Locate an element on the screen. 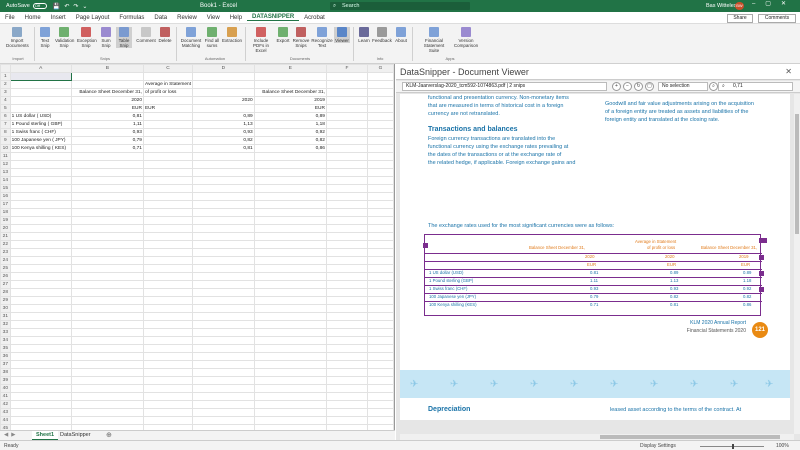 The width and height of the screenshot is (800, 450). row-header: 28 is located at coordinates (5, 292).